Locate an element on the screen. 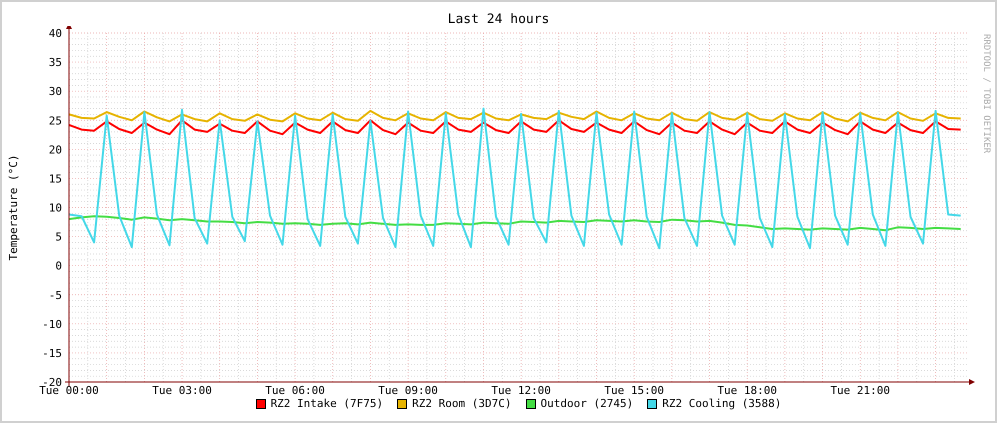  y-axis-label: Temperature (°C) is located at coordinates (13, 207).